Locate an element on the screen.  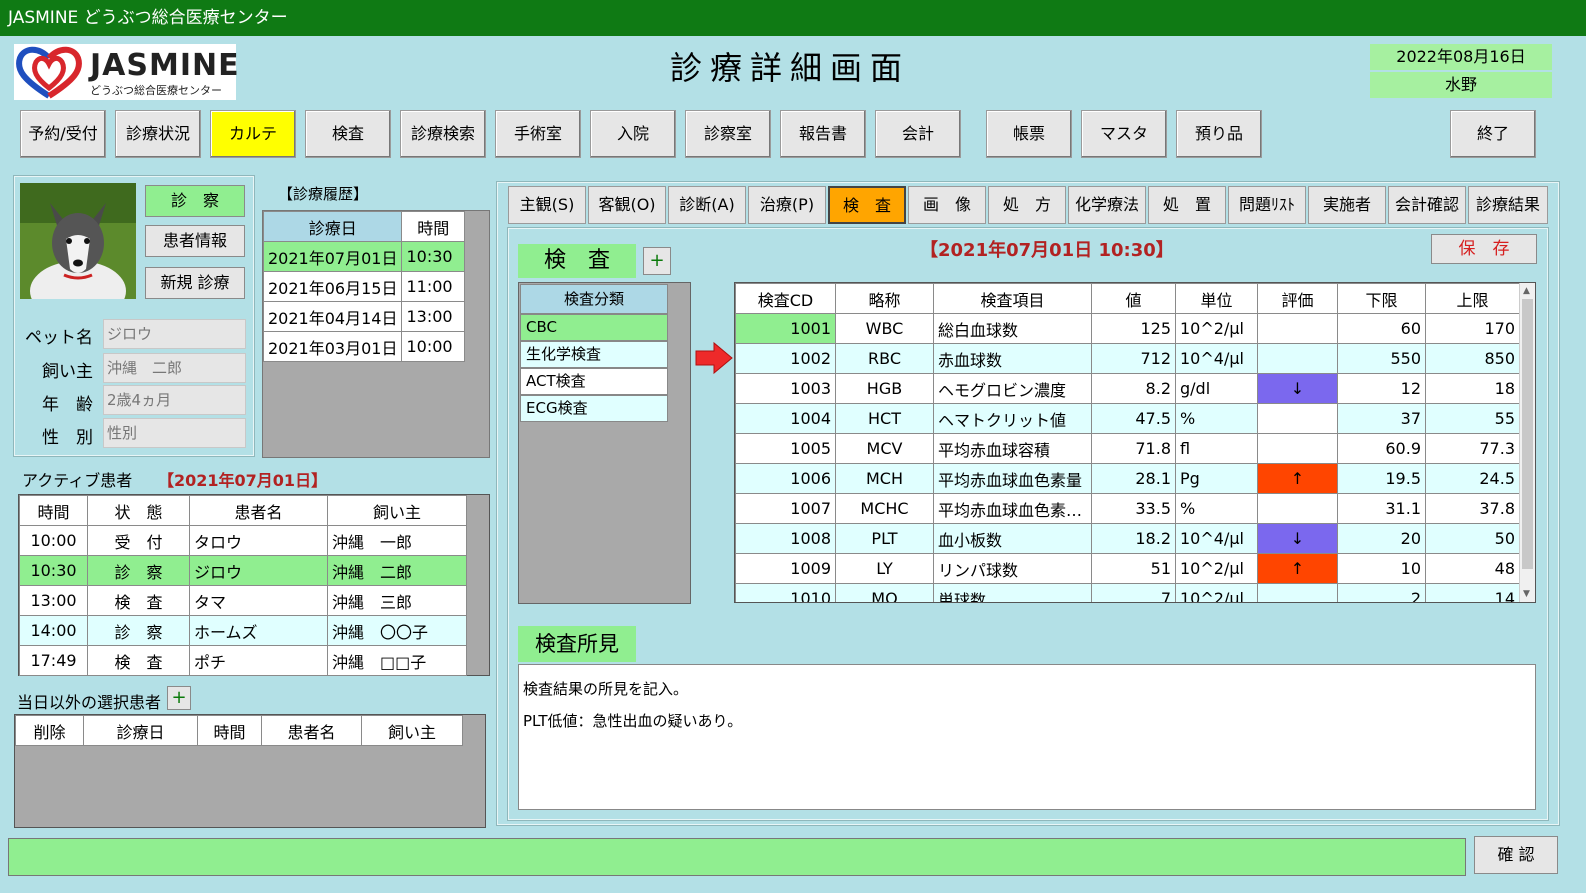
result-item: ヘモグロビン濃度 is located at coordinates (1012, 388).